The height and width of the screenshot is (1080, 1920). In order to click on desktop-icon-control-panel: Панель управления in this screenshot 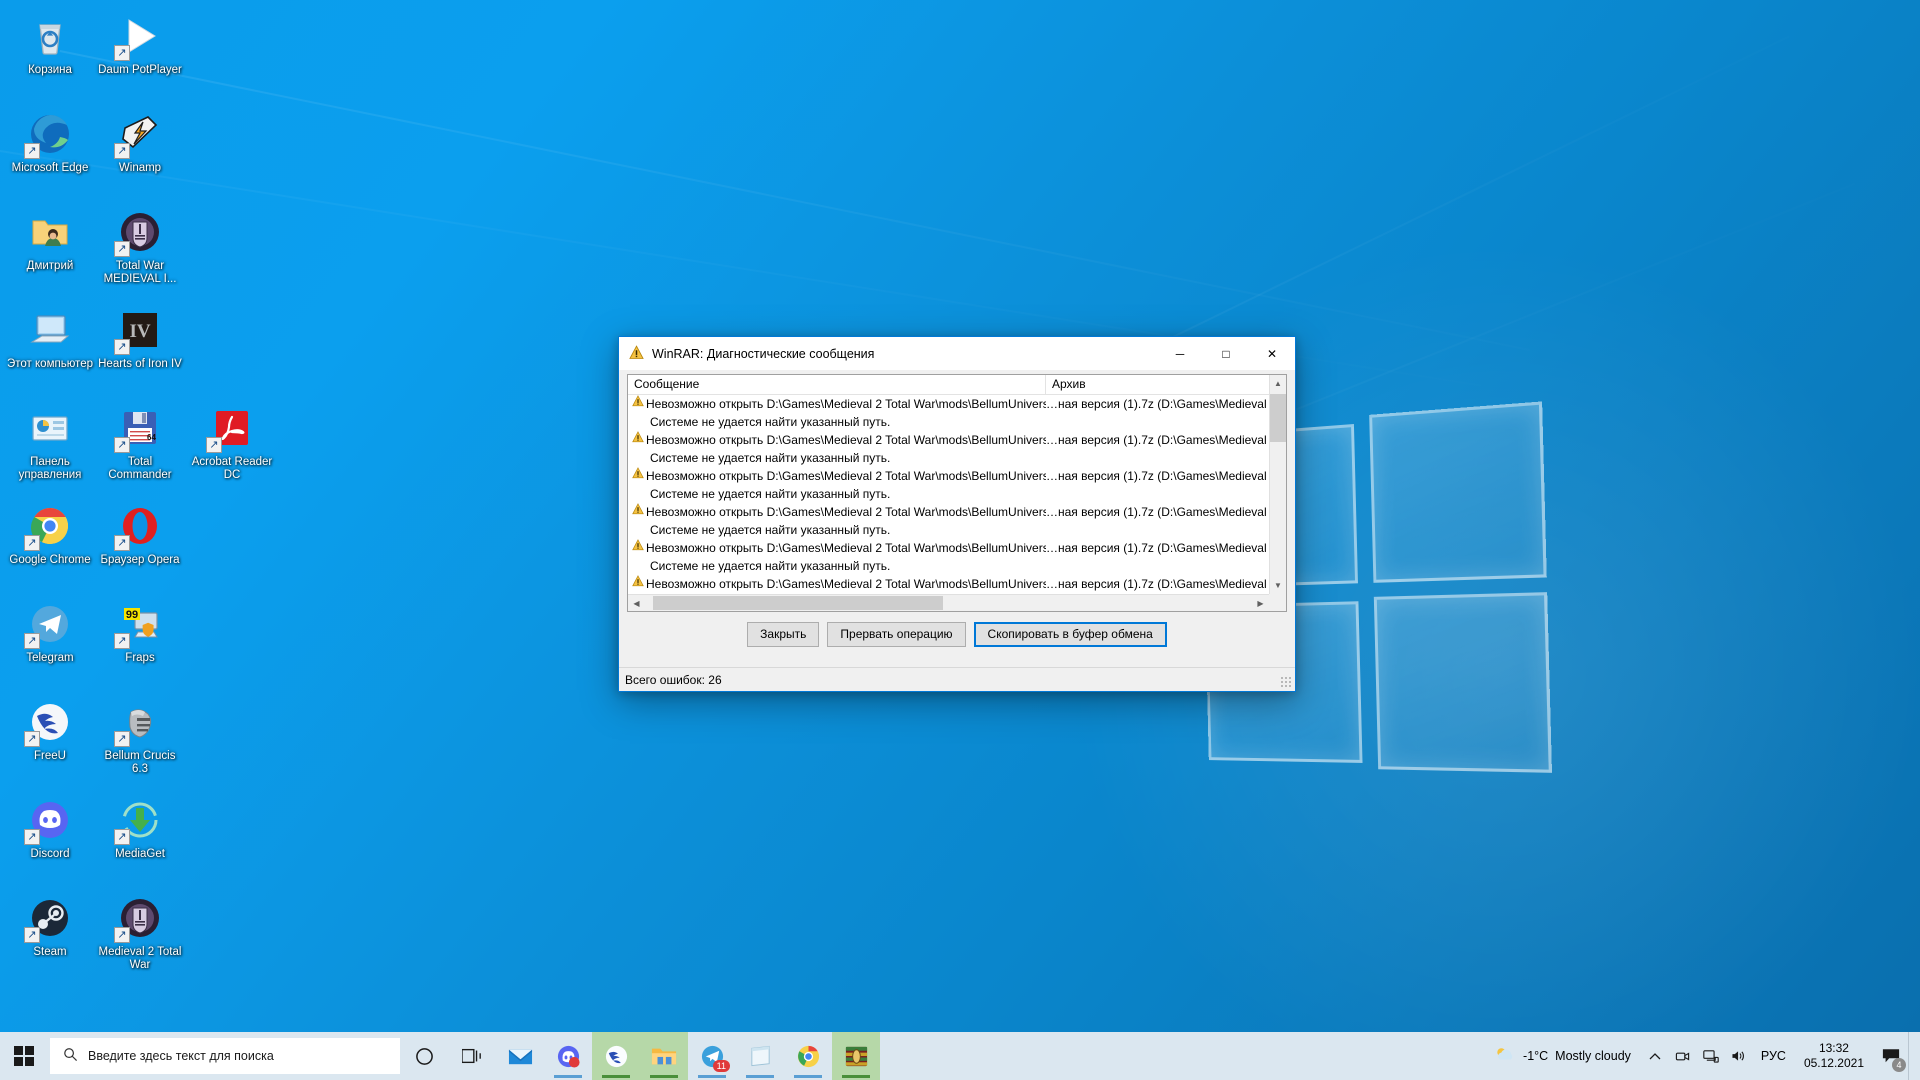, I will do `click(50, 447)`.